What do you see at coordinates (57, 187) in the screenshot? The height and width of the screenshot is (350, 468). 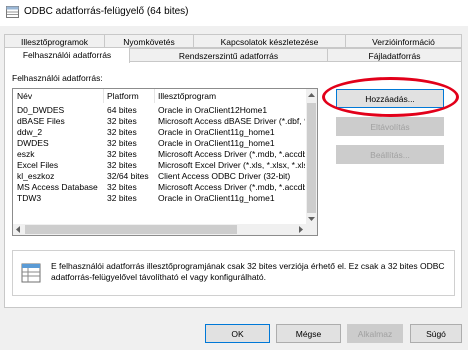 I see `row-name: MS Access Database` at bounding box center [57, 187].